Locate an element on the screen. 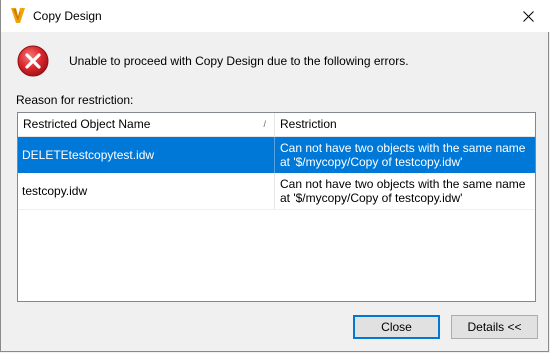 Image resolution: width=550 pixels, height=353 pixels. title-bar: Copy Design is located at coordinates (275, 16).